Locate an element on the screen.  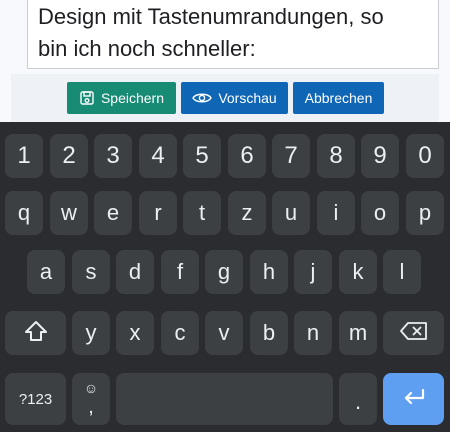
key-x: x is located at coordinates (135, 333).